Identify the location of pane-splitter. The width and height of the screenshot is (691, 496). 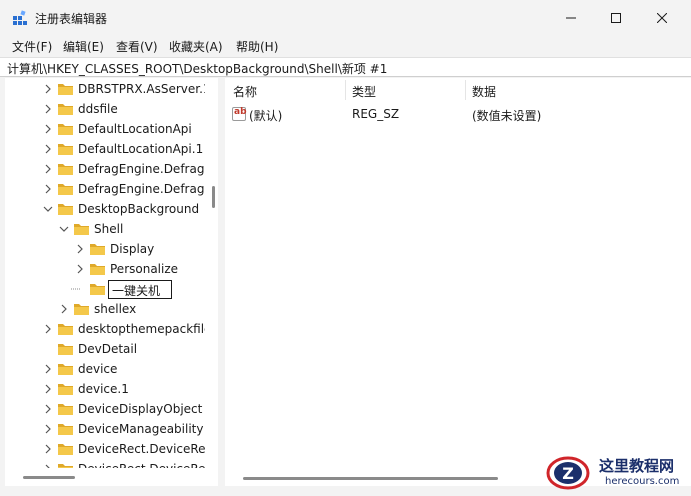
(221, 282).